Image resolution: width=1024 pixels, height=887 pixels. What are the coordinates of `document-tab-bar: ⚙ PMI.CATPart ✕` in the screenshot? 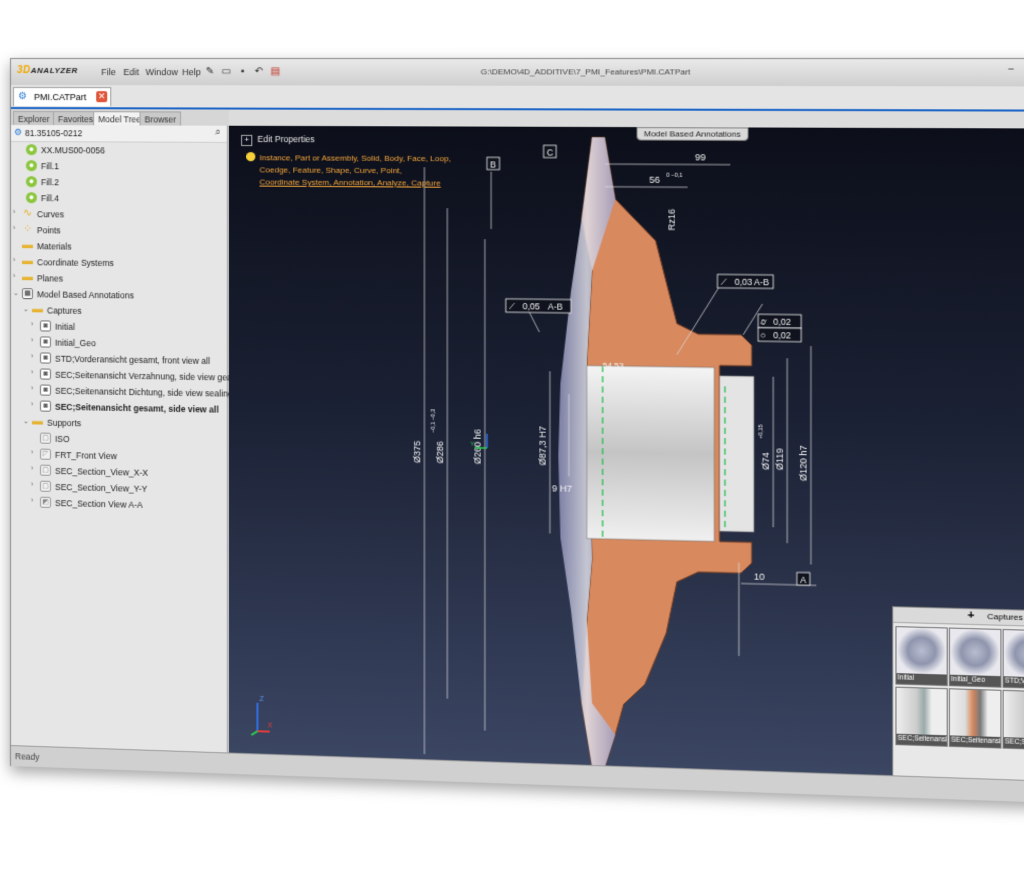 It's located at (517, 98).